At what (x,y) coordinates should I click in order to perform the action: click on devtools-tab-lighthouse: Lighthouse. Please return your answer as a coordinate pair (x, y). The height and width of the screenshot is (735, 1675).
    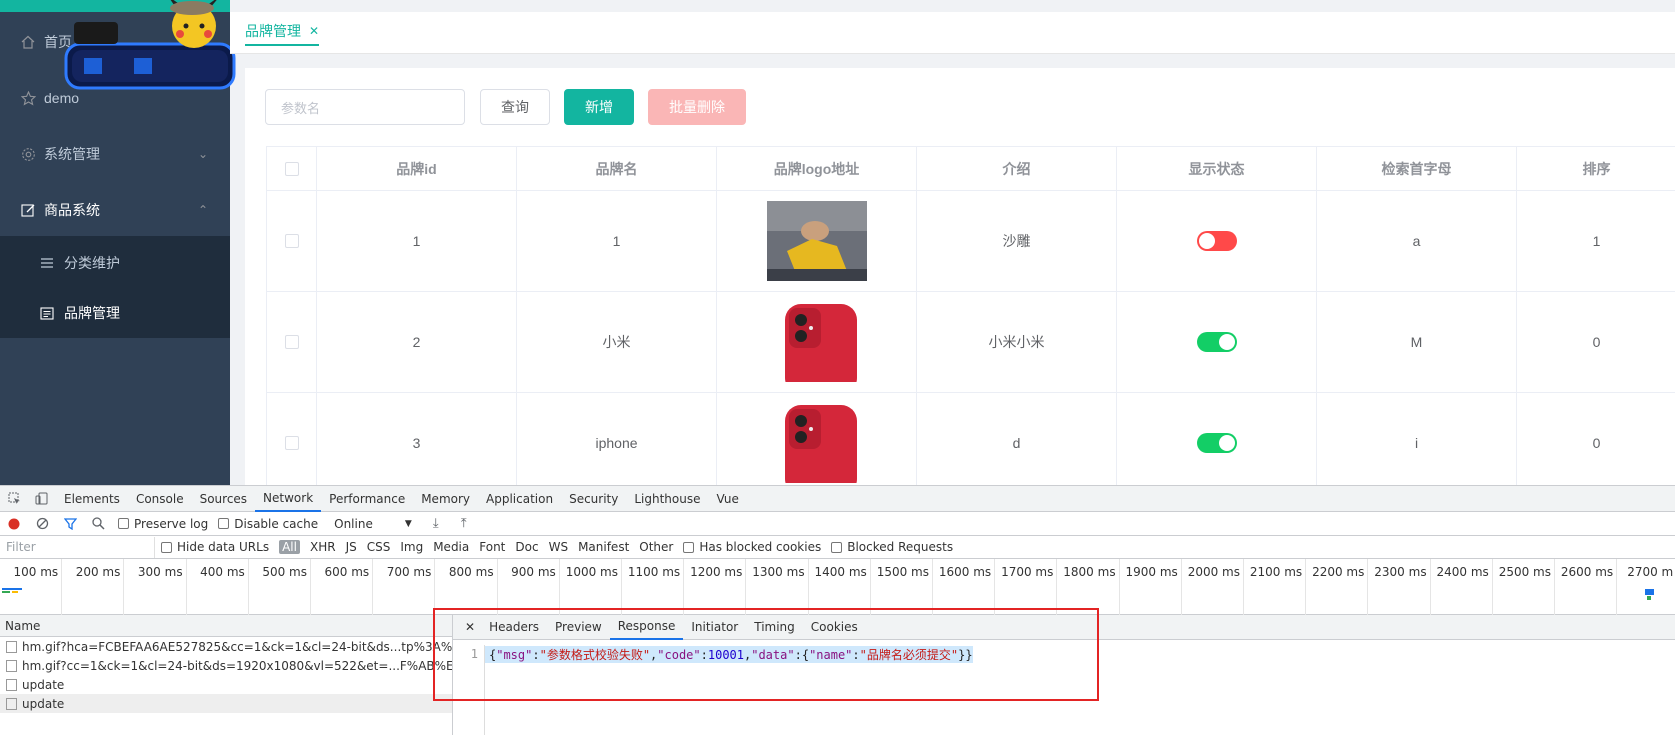
    Looking at the image, I should click on (667, 499).